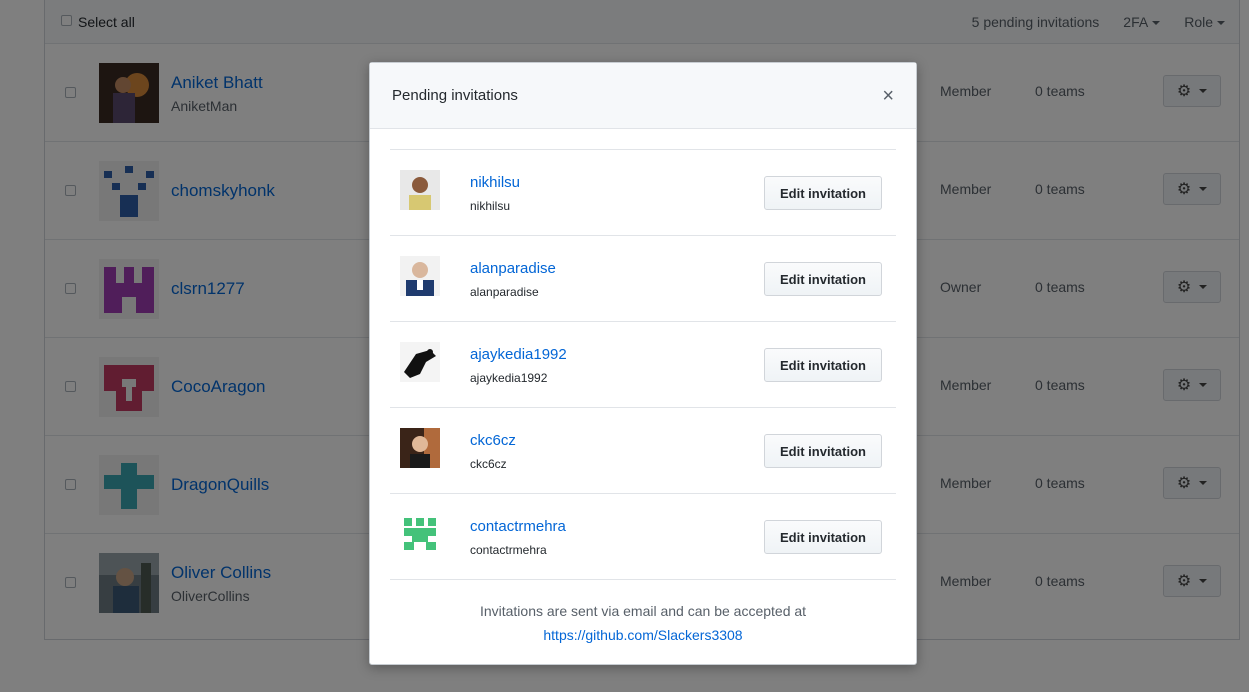 This screenshot has width=1249, height=692. I want to click on invitation-item: ckc6cz ckc6cz Edit invitation, so click(643, 451).